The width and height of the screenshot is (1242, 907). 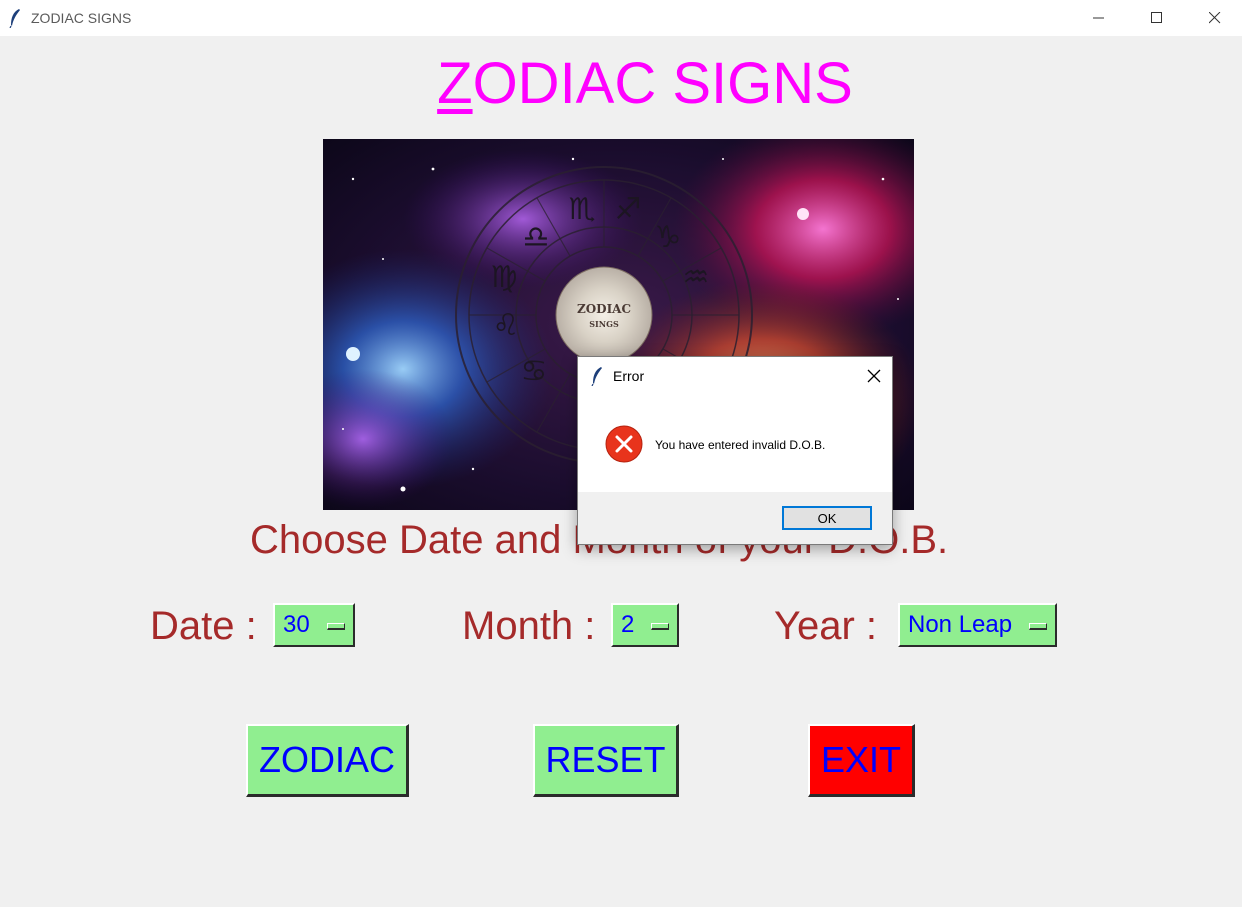 What do you see at coordinates (662, 83) in the screenshot?
I see `title-rest: ODIAC SIGNS` at bounding box center [662, 83].